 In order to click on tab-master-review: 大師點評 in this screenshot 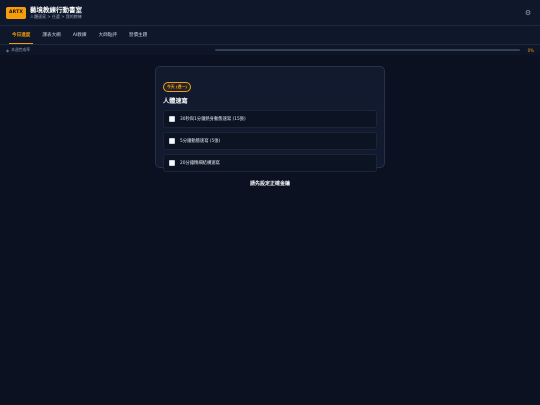, I will do `click(107, 35)`.